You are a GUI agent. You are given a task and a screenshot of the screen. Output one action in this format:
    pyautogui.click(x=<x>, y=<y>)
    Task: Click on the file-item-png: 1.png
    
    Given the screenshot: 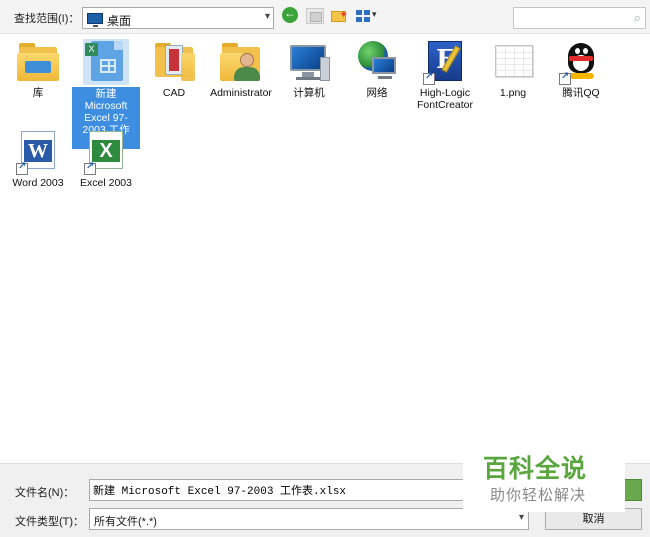 What is the action you would take?
    pyautogui.click(x=513, y=69)
    